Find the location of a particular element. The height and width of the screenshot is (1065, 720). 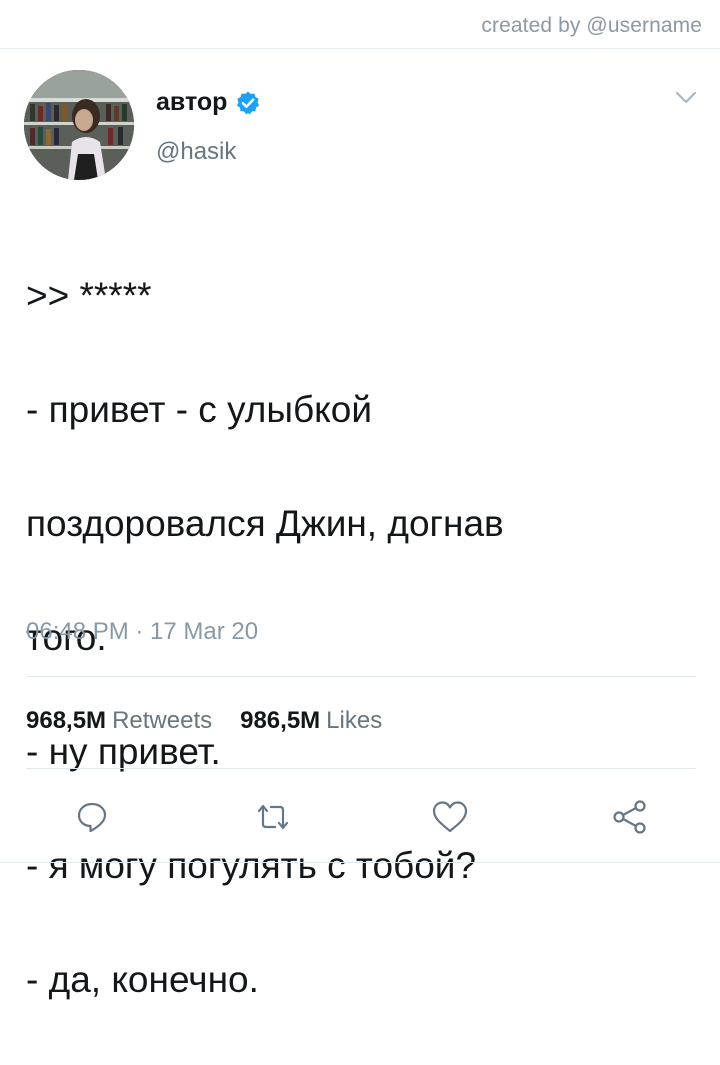

retweet-button is located at coordinates (273, 817).